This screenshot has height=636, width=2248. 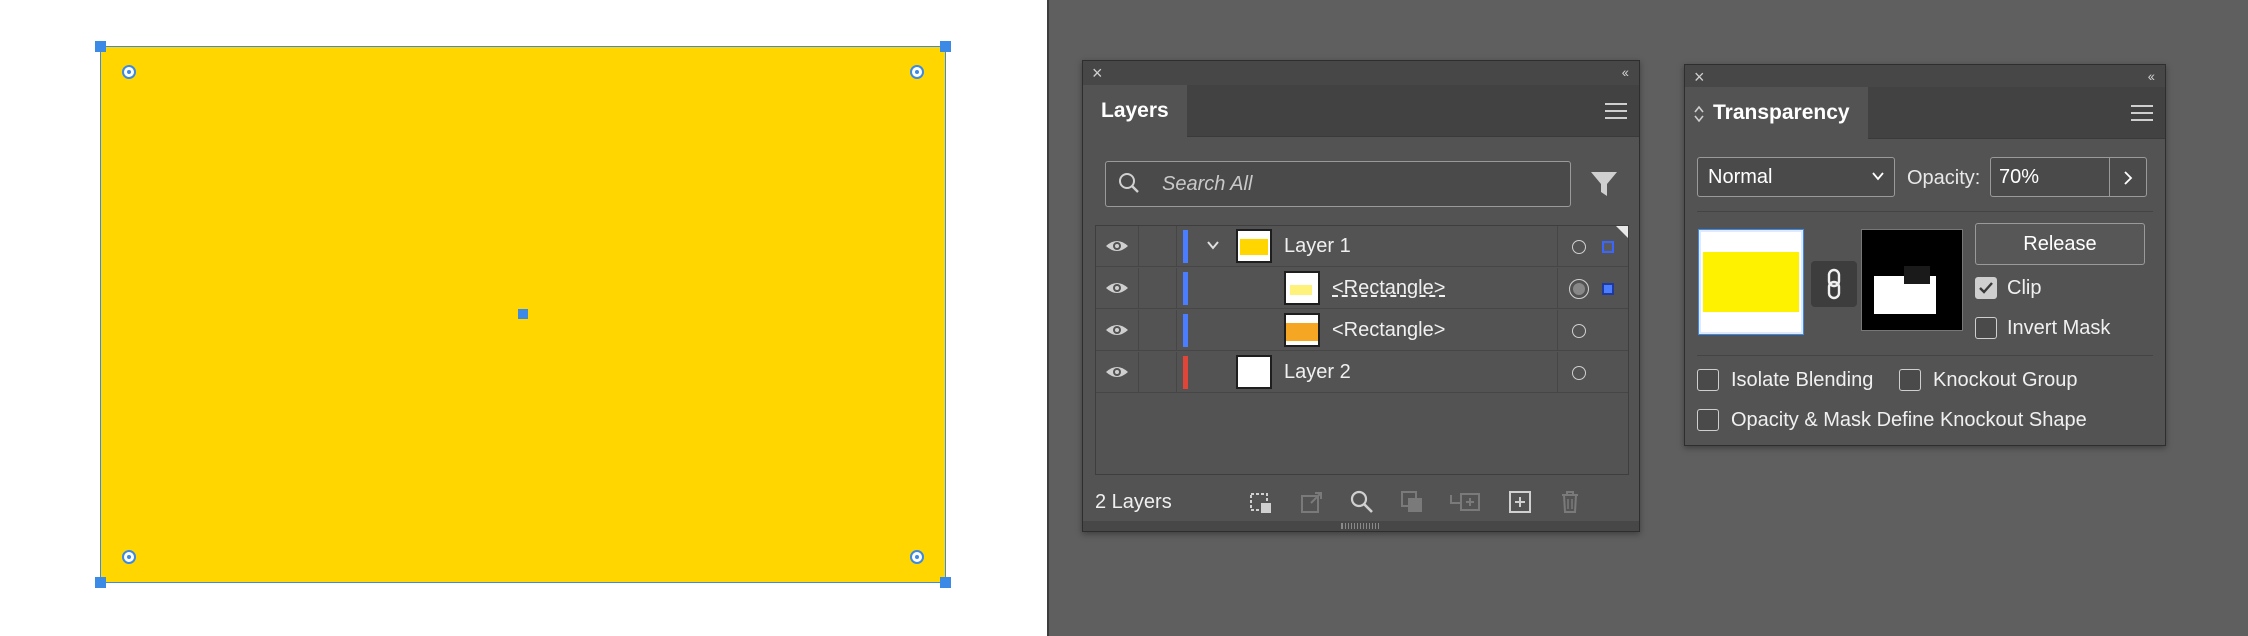 What do you see at coordinates (2024, 288) in the screenshot?
I see `clip-label: Clip` at bounding box center [2024, 288].